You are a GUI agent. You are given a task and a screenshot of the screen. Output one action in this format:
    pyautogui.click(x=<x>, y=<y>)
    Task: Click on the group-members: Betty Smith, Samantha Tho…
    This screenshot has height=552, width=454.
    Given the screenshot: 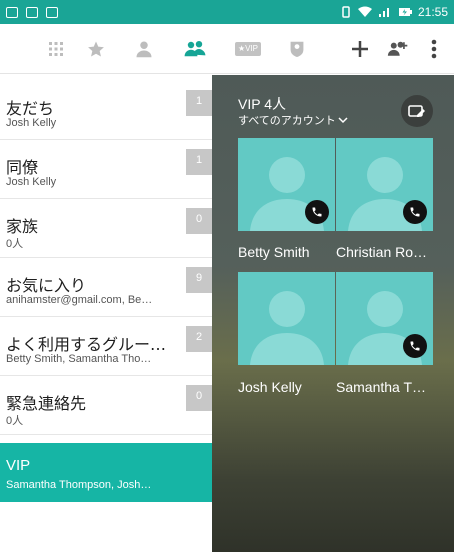 What is the action you would take?
    pyautogui.click(x=79, y=359)
    